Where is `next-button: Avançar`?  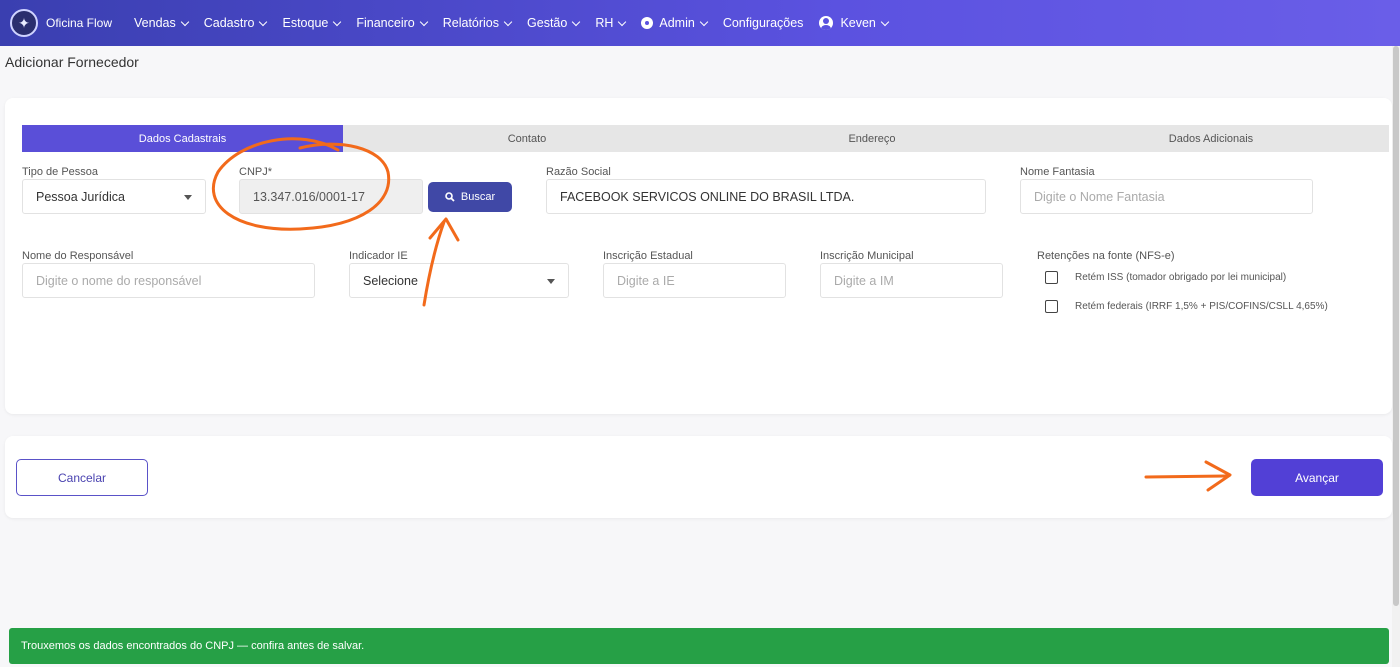 next-button: Avançar is located at coordinates (1317, 477).